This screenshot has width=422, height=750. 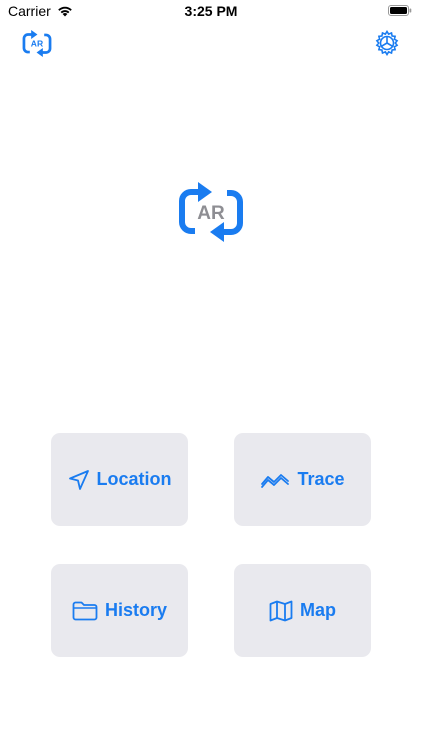 What do you see at coordinates (281, 610) in the screenshot?
I see `map-icon` at bounding box center [281, 610].